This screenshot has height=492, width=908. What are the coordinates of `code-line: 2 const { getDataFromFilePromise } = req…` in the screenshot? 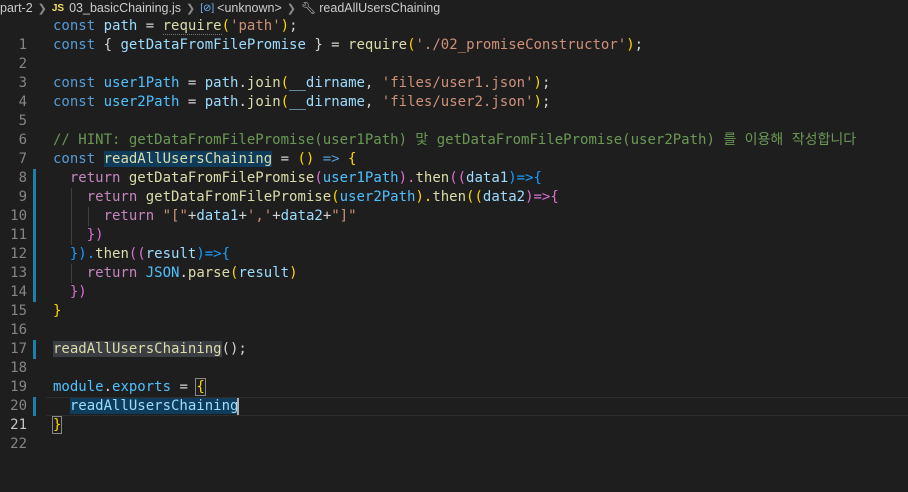 It's located at (454, 54).